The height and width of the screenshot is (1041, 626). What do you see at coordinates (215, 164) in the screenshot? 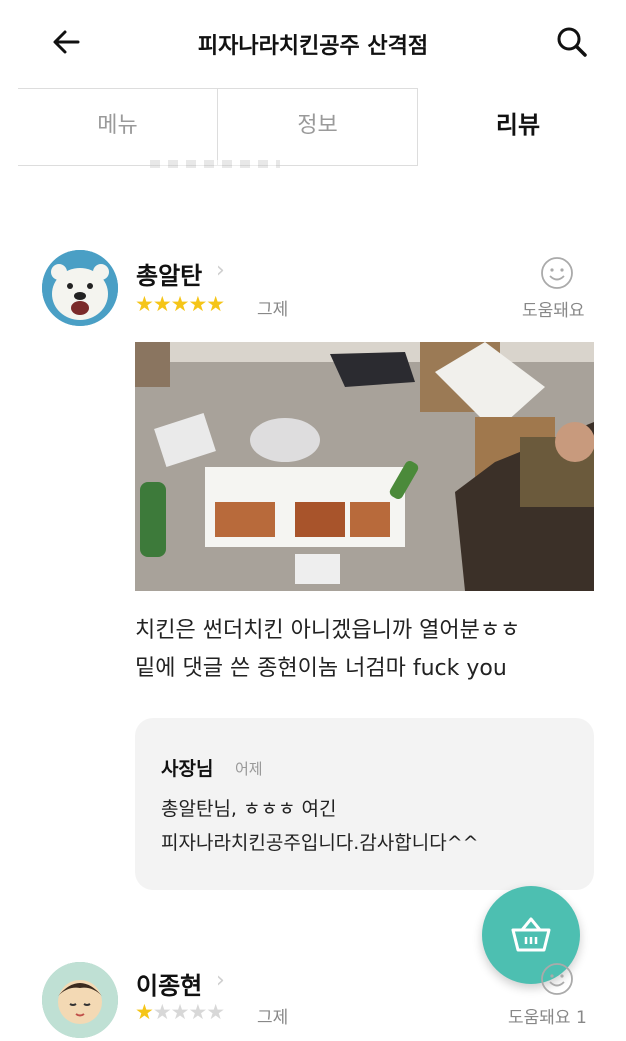
I see `cut-off-content` at bounding box center [215, 164].